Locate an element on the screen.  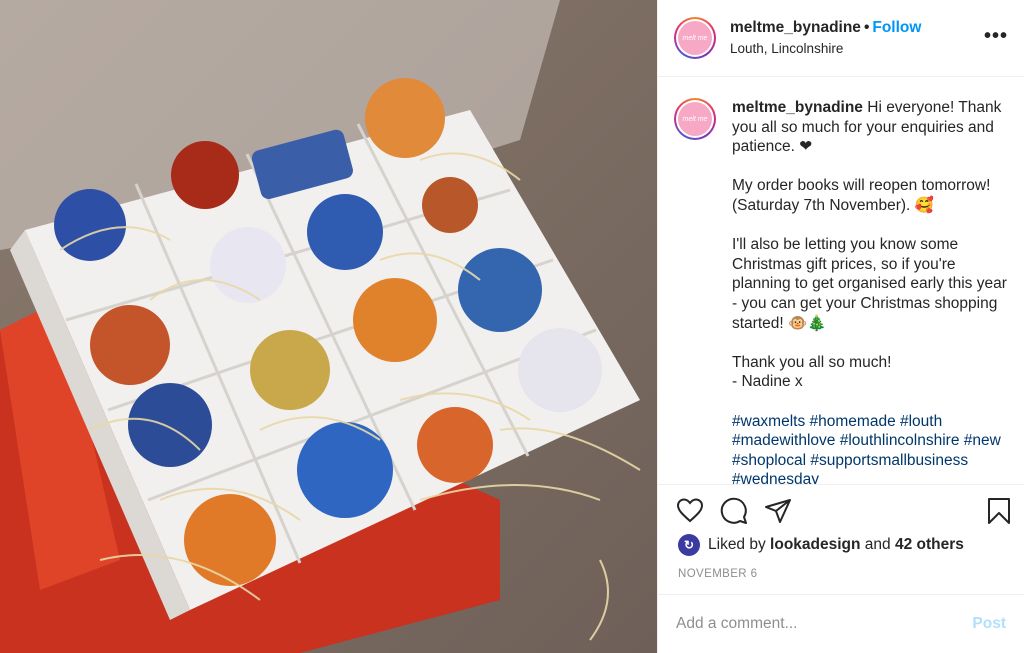
likes-others-link: 42 others is located at coordinates (929, 545).